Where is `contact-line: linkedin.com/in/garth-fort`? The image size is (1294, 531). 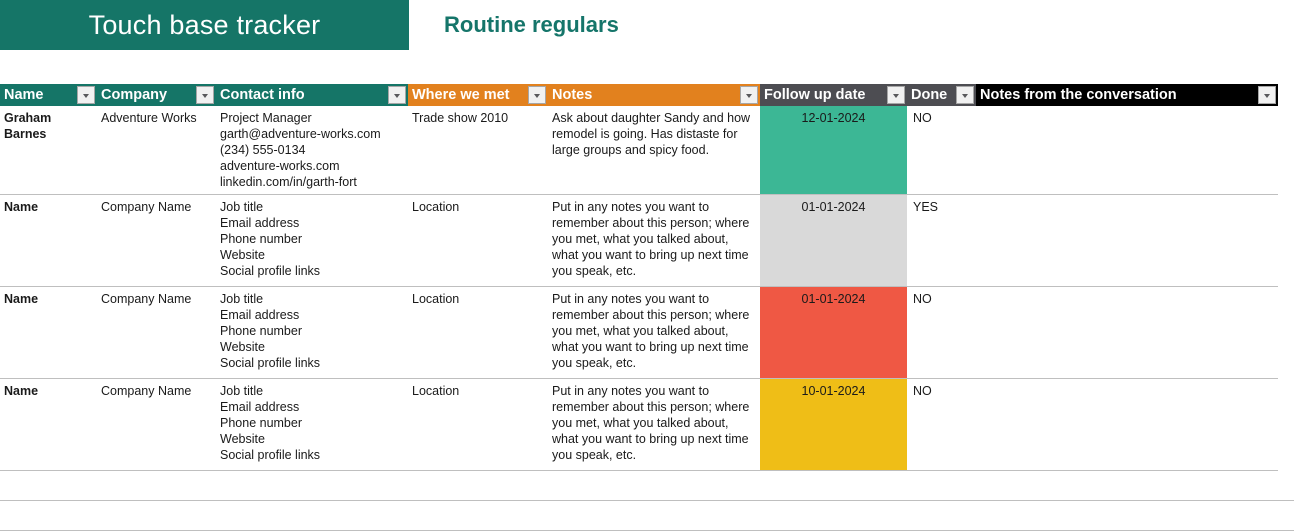 contact-line: linkedin.com/in/garth-fort is located at coordinates (288, 182).